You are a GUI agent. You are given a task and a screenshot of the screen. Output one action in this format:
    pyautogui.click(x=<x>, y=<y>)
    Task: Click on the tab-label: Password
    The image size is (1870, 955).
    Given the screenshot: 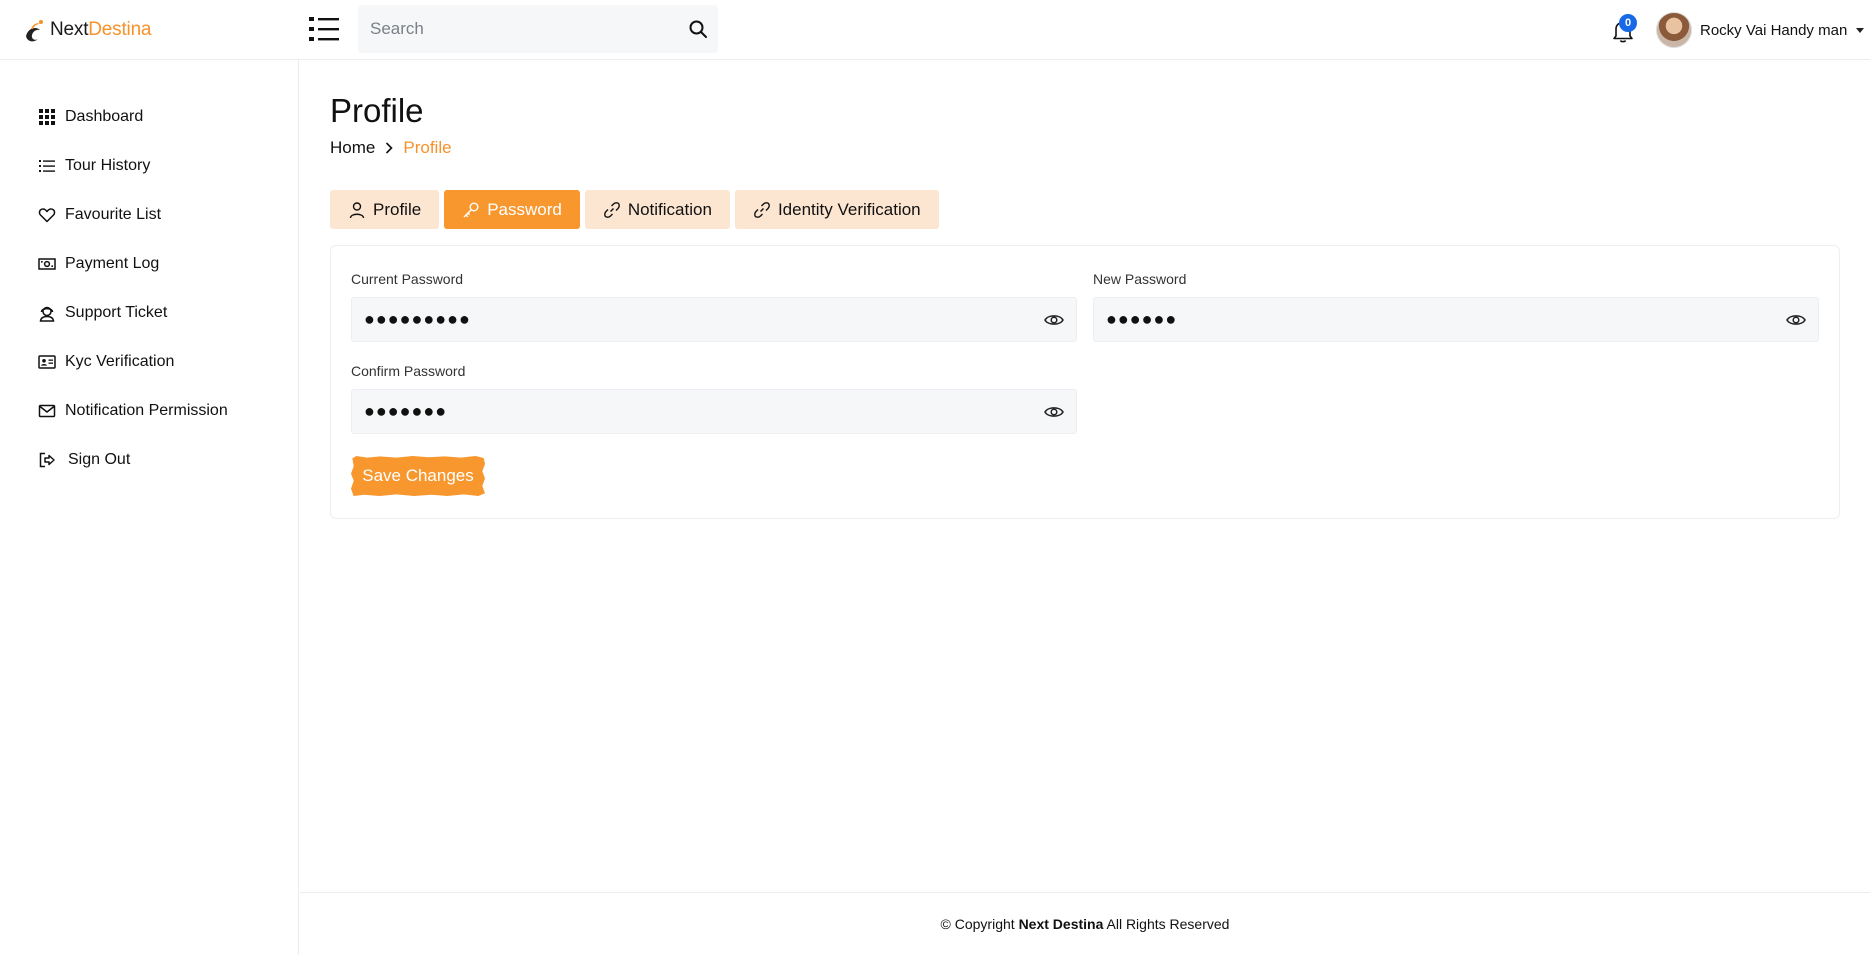 What is the action you would take?
    pyautogui.click(x=524, y=209)
    